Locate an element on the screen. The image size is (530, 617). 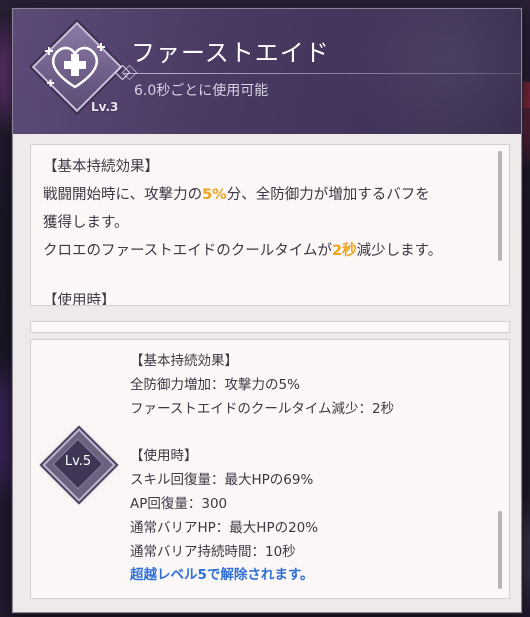
section-strip is located at coordinates (270, 327).